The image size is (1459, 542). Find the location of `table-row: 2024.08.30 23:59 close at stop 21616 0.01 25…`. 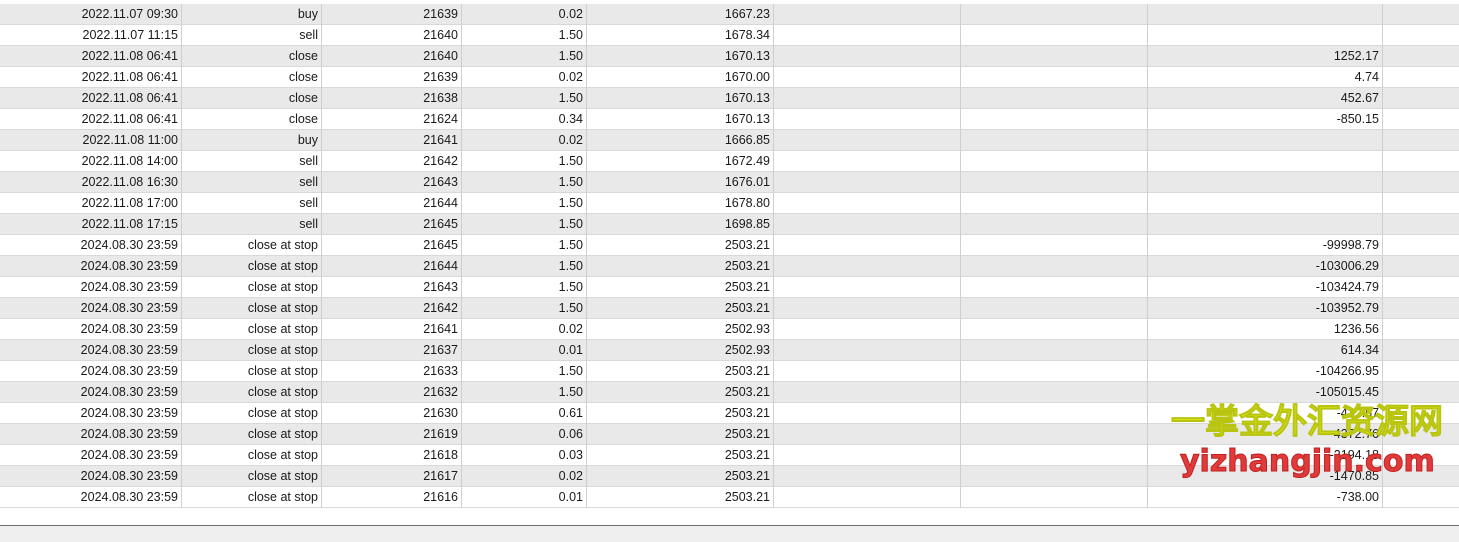

table-row: 2024.08.30 23:59 close at stop 21616 0.01 25… is located at coordinates (729, 497).